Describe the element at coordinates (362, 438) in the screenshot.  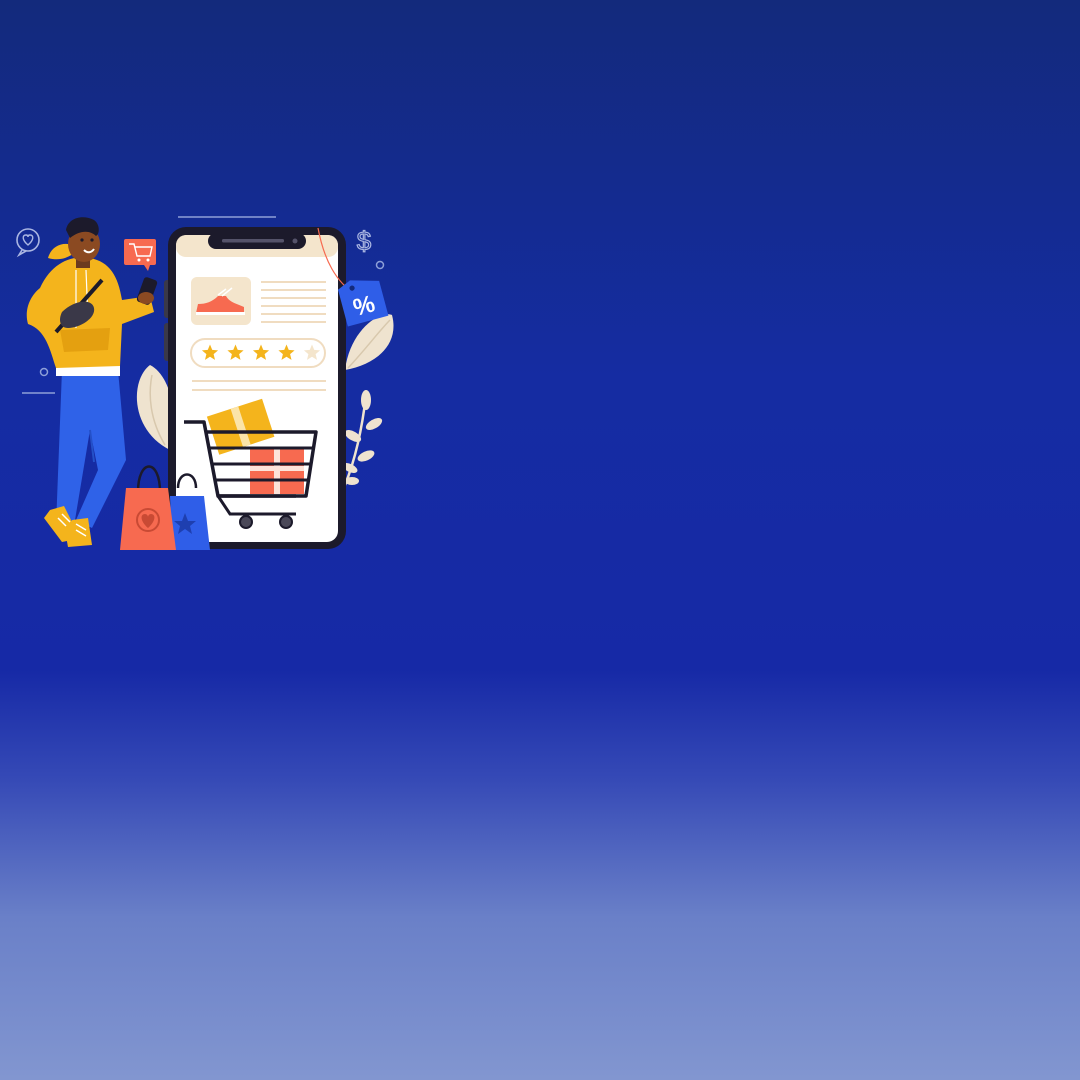
I see `branch-leaves-icon` at that location.